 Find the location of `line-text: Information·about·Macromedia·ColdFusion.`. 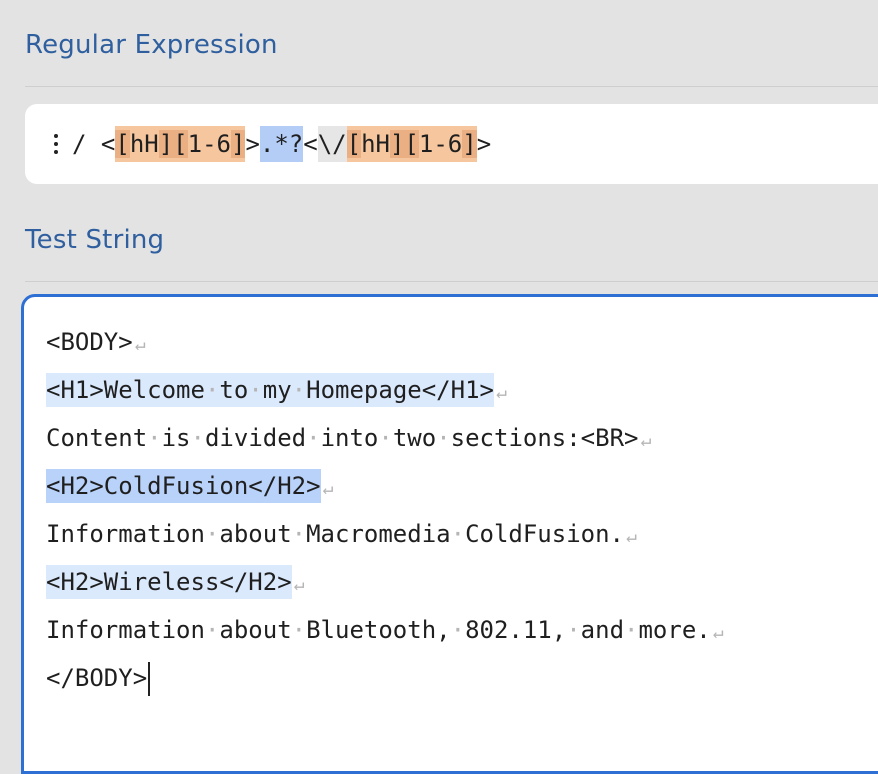

line-text: Information·about·Macromedia·ColdFusion. is located at coordinates (335, 534).